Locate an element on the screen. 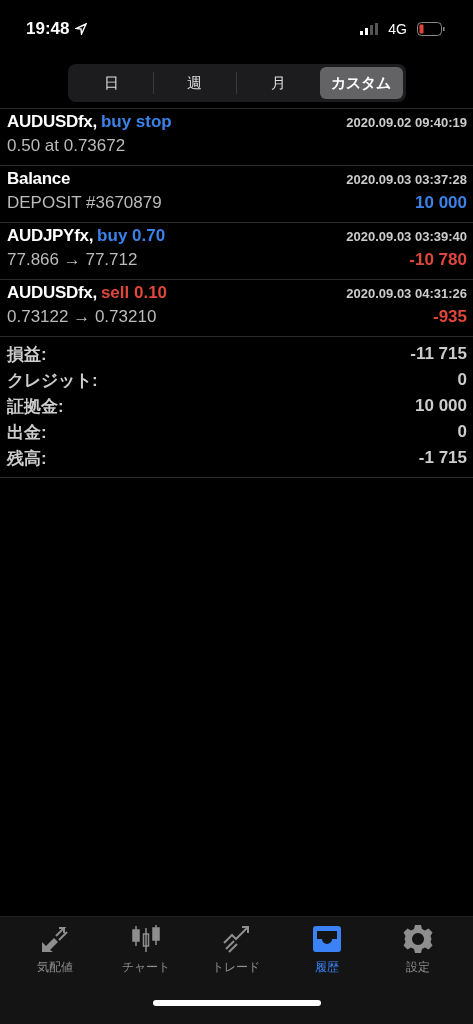  candlestick-icon is located at coordinates (145, 939).